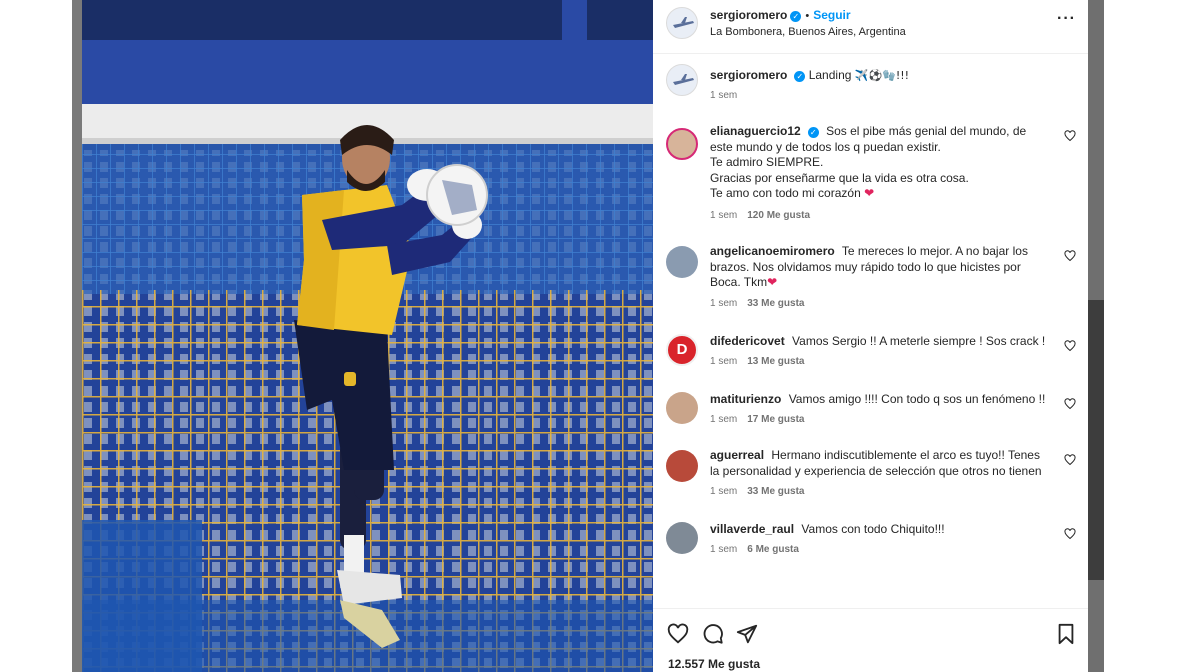 The height and width of the screenshot is (672, 1200). What do you see at coordinates (830, 75) in the screenshot?
I see `caption-body: Landing` at bounding box center [830, 75].